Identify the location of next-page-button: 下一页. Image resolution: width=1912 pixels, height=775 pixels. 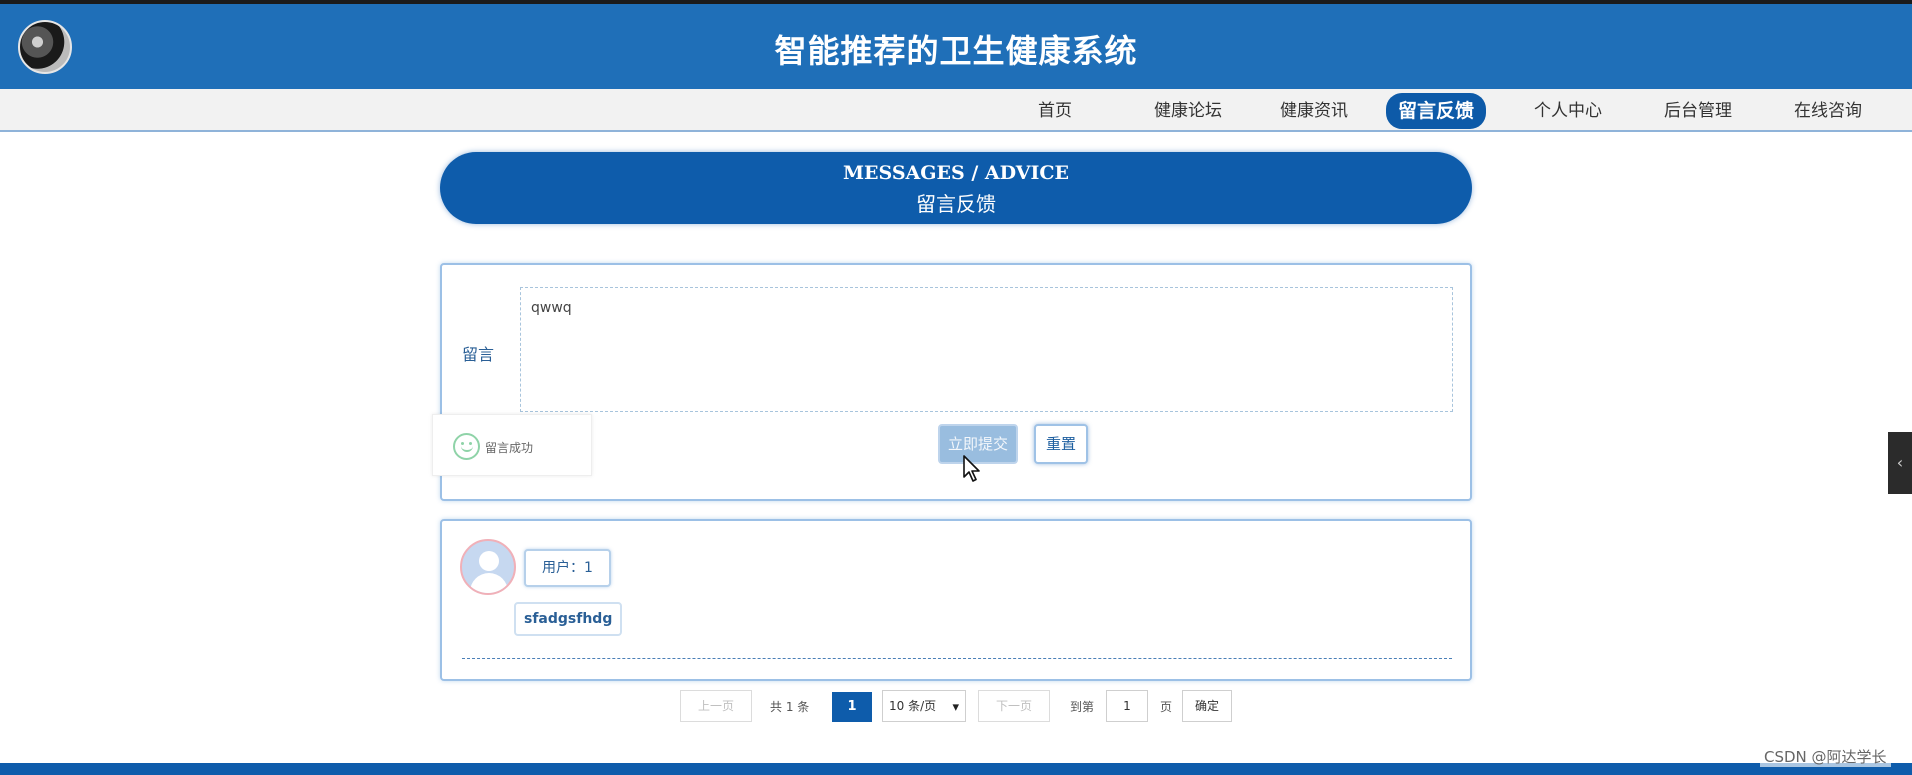
(1014, 706).